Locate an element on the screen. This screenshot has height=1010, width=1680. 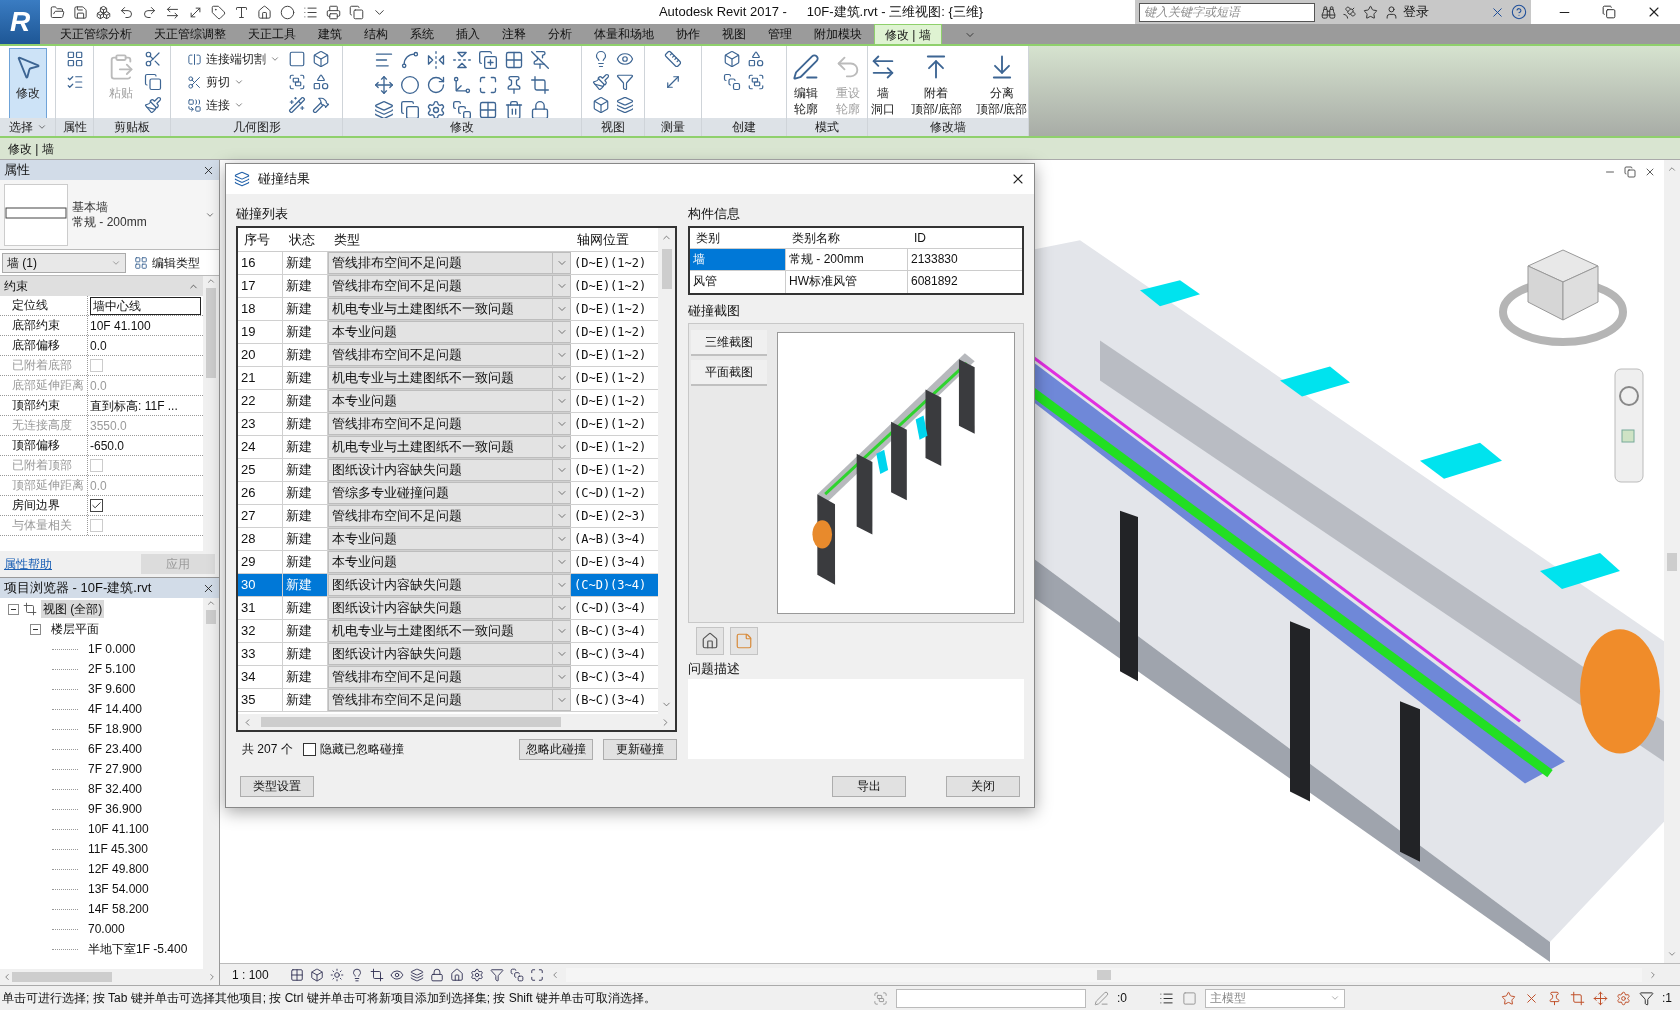
ribbon-tab: 注释 is located at coordinates (514, 34).